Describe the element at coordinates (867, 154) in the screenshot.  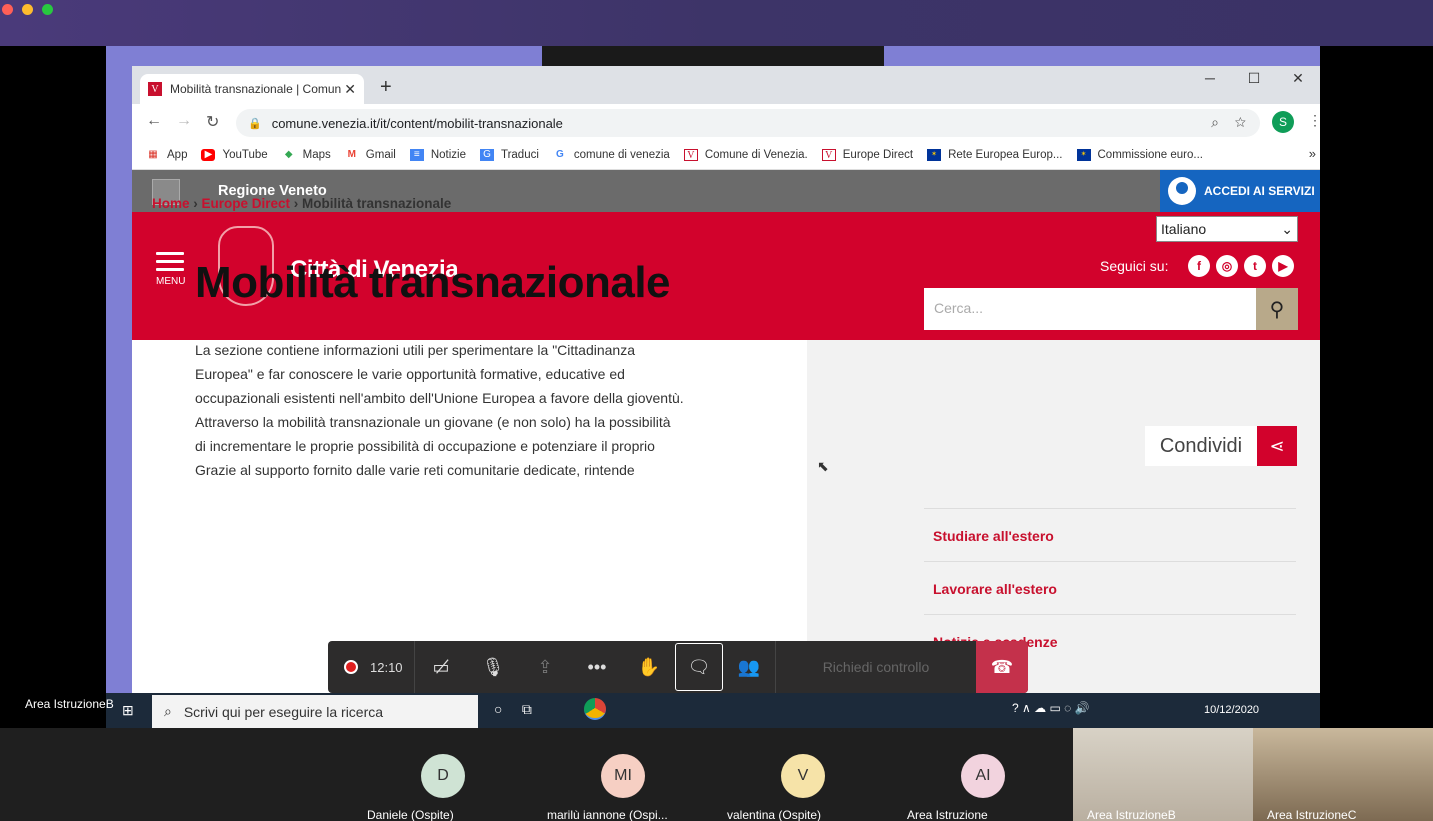
I see `bookmark-europe-direct: V Europe Direct` at that location.